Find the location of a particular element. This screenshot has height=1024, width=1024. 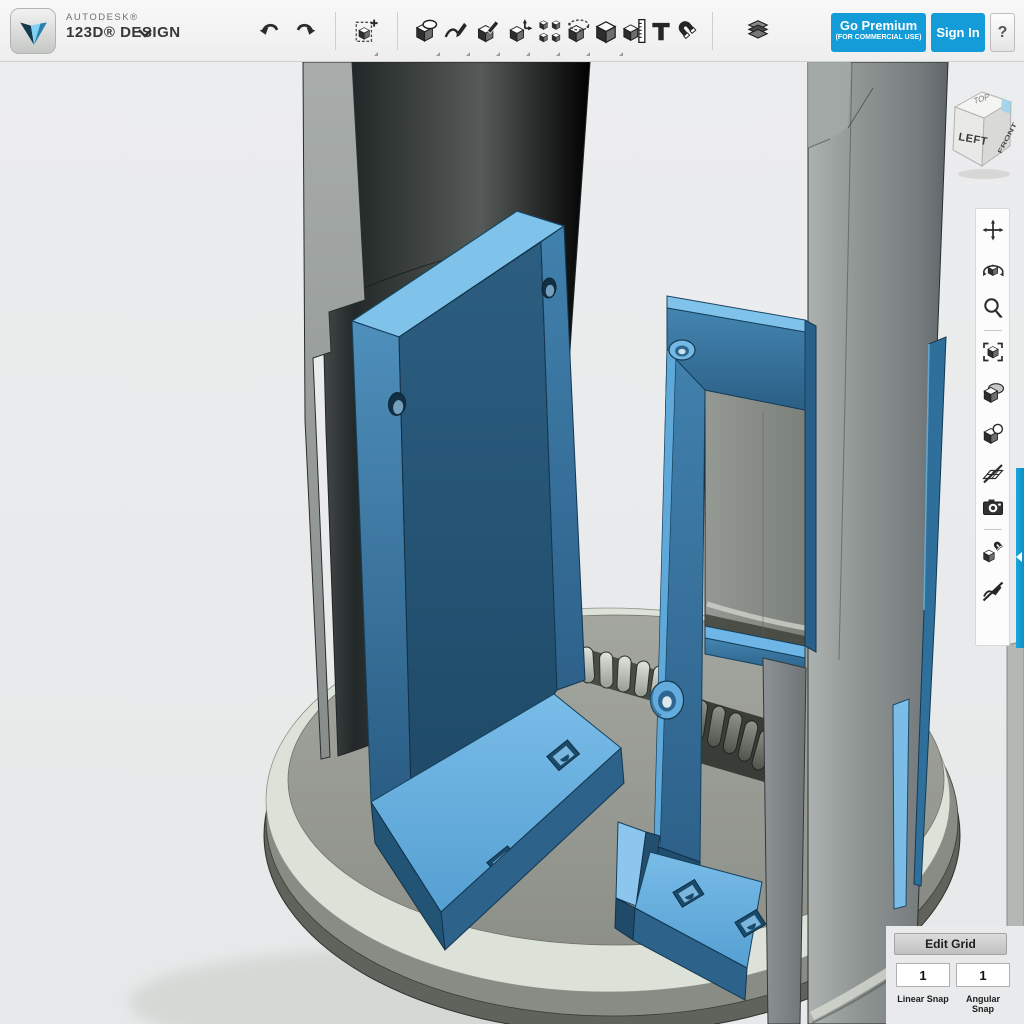

undo-icon is located at coordinates (270, 31).